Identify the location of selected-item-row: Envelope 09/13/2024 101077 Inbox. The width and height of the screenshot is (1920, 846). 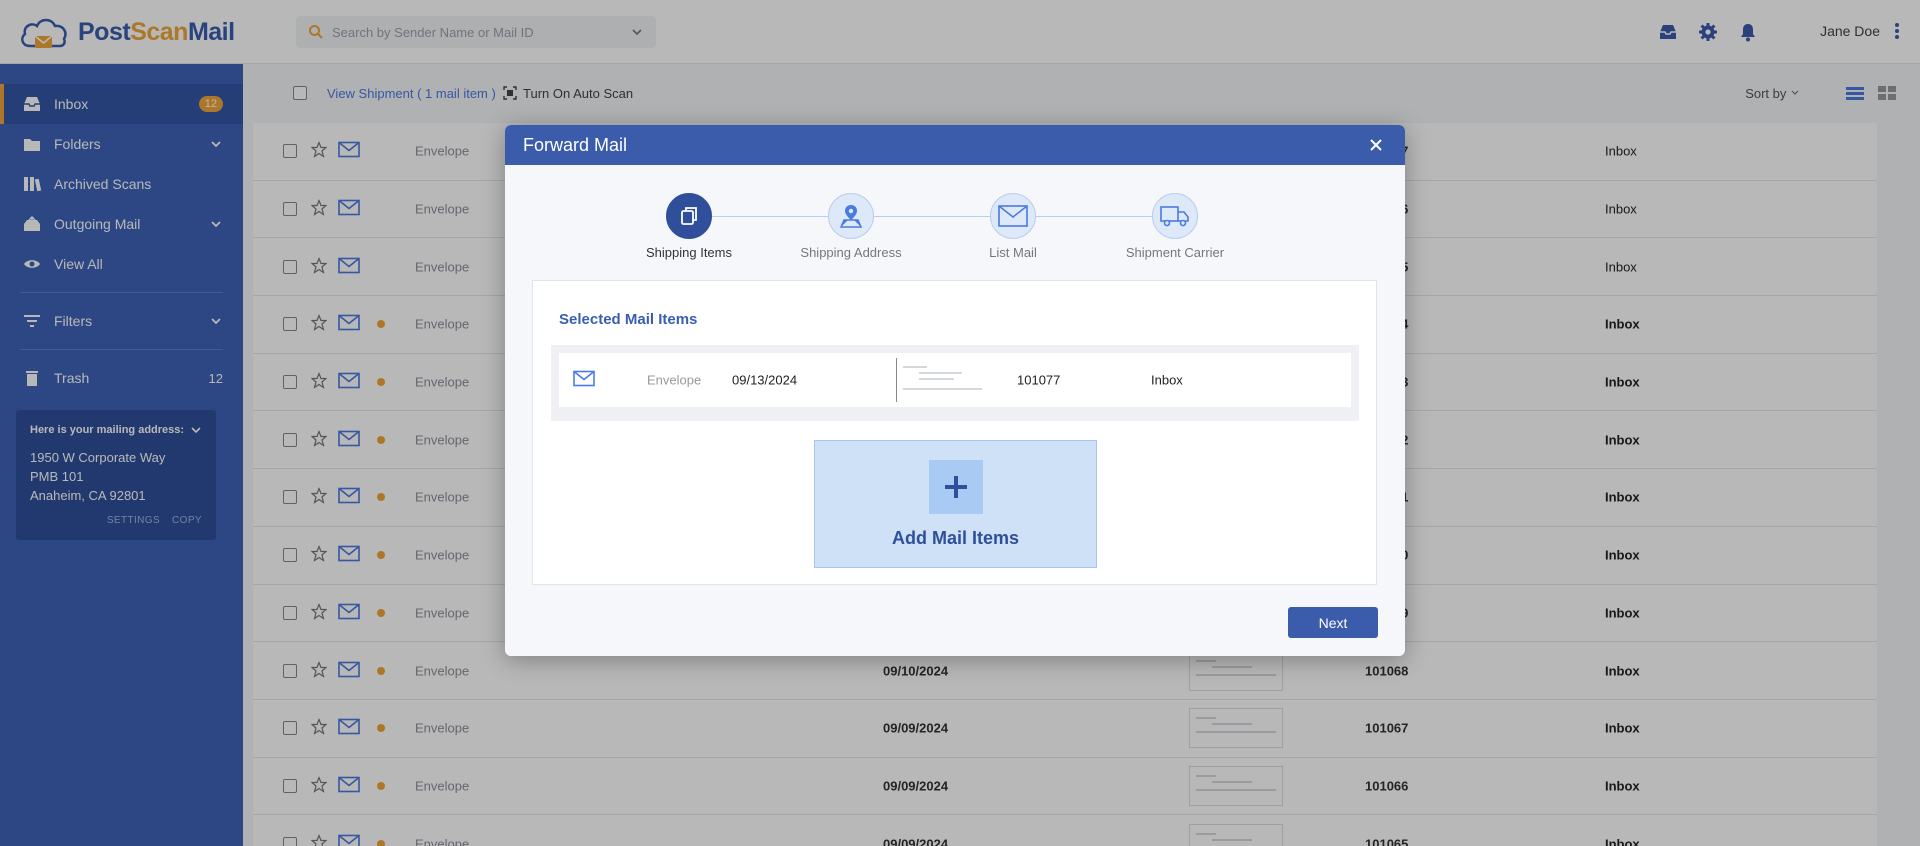
(955, 380).